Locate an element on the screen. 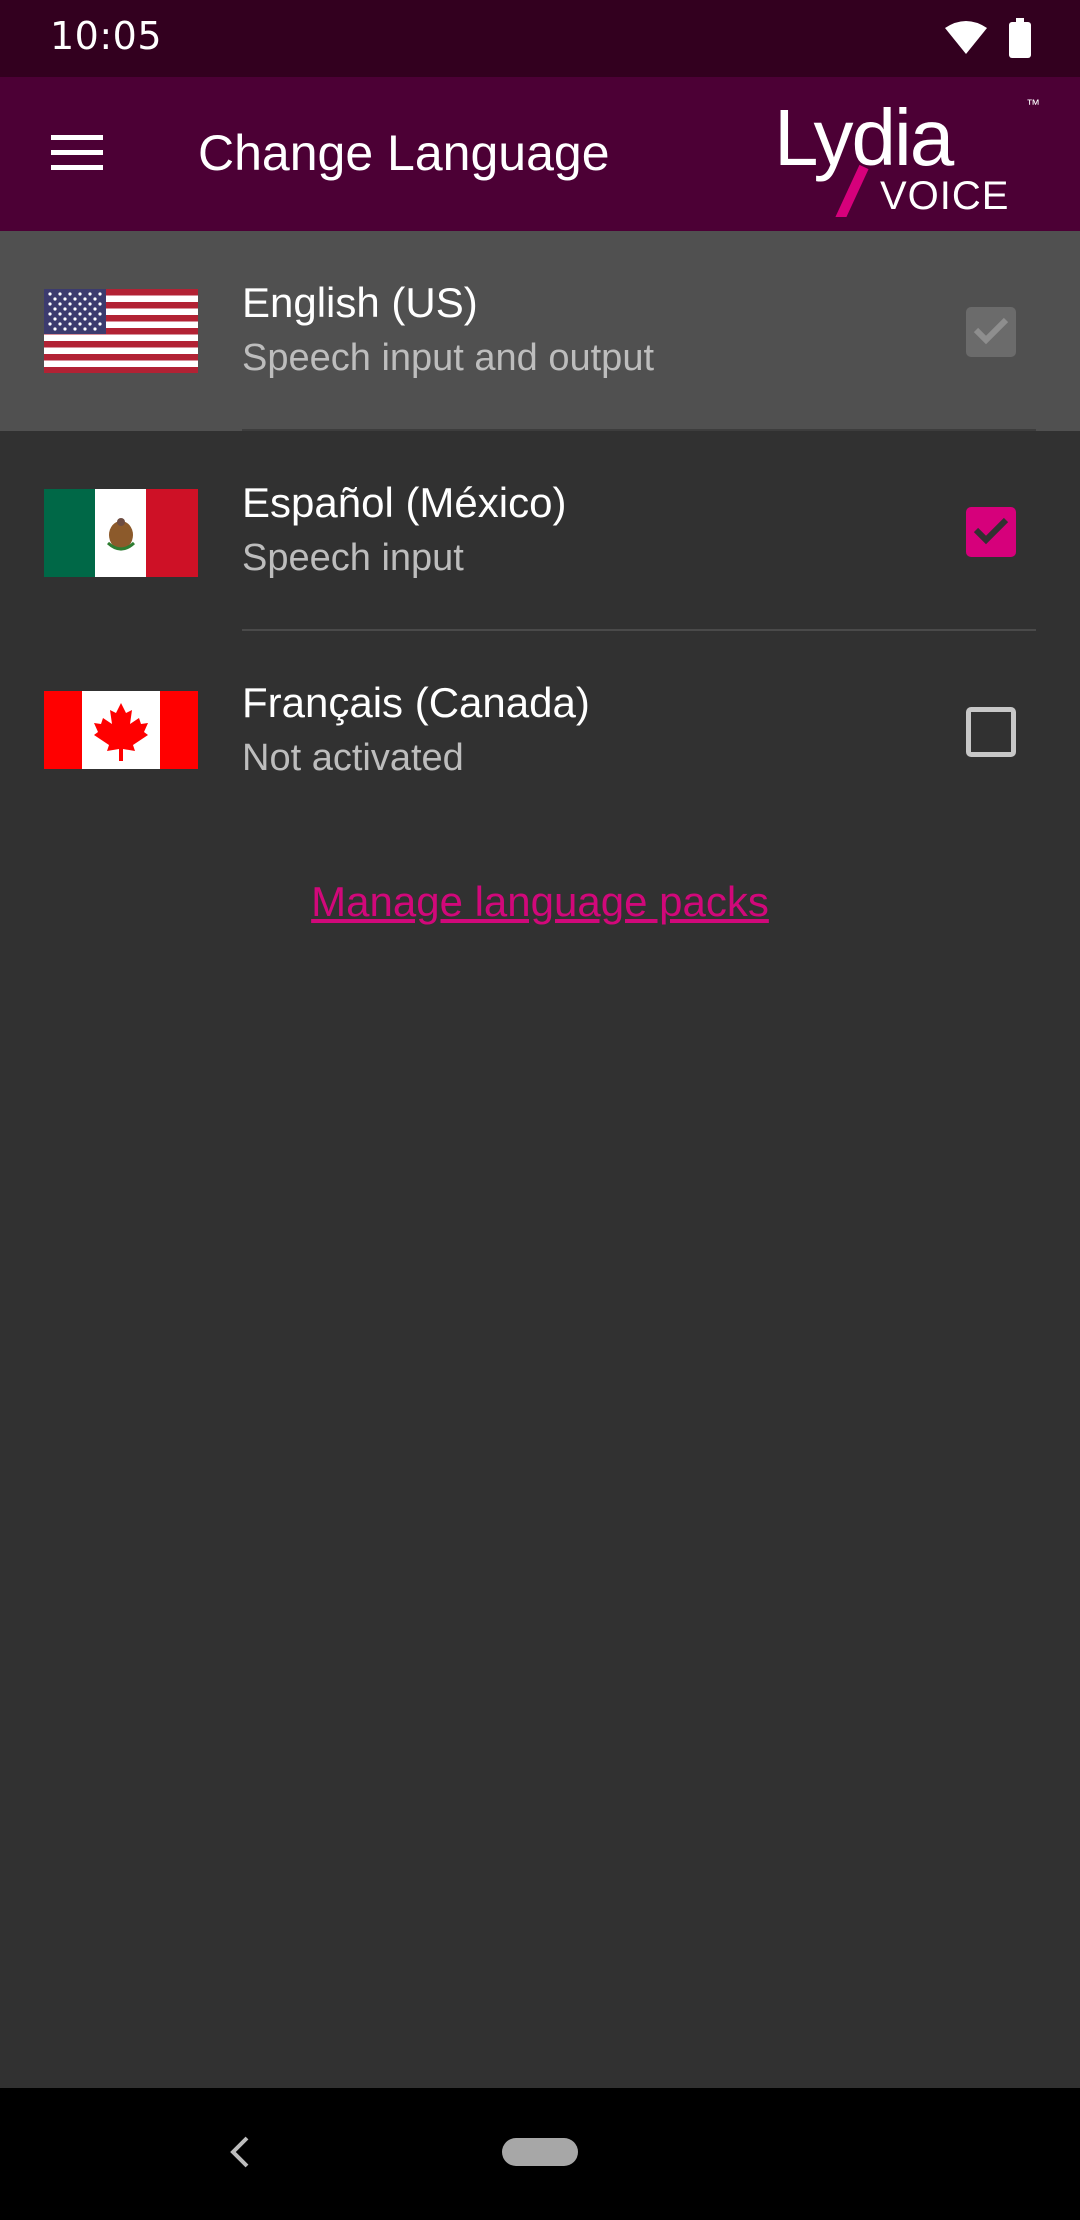 This screenshot has height=2220, width=1080. language-checkbox-english-us is located at coordinates (991, 332).